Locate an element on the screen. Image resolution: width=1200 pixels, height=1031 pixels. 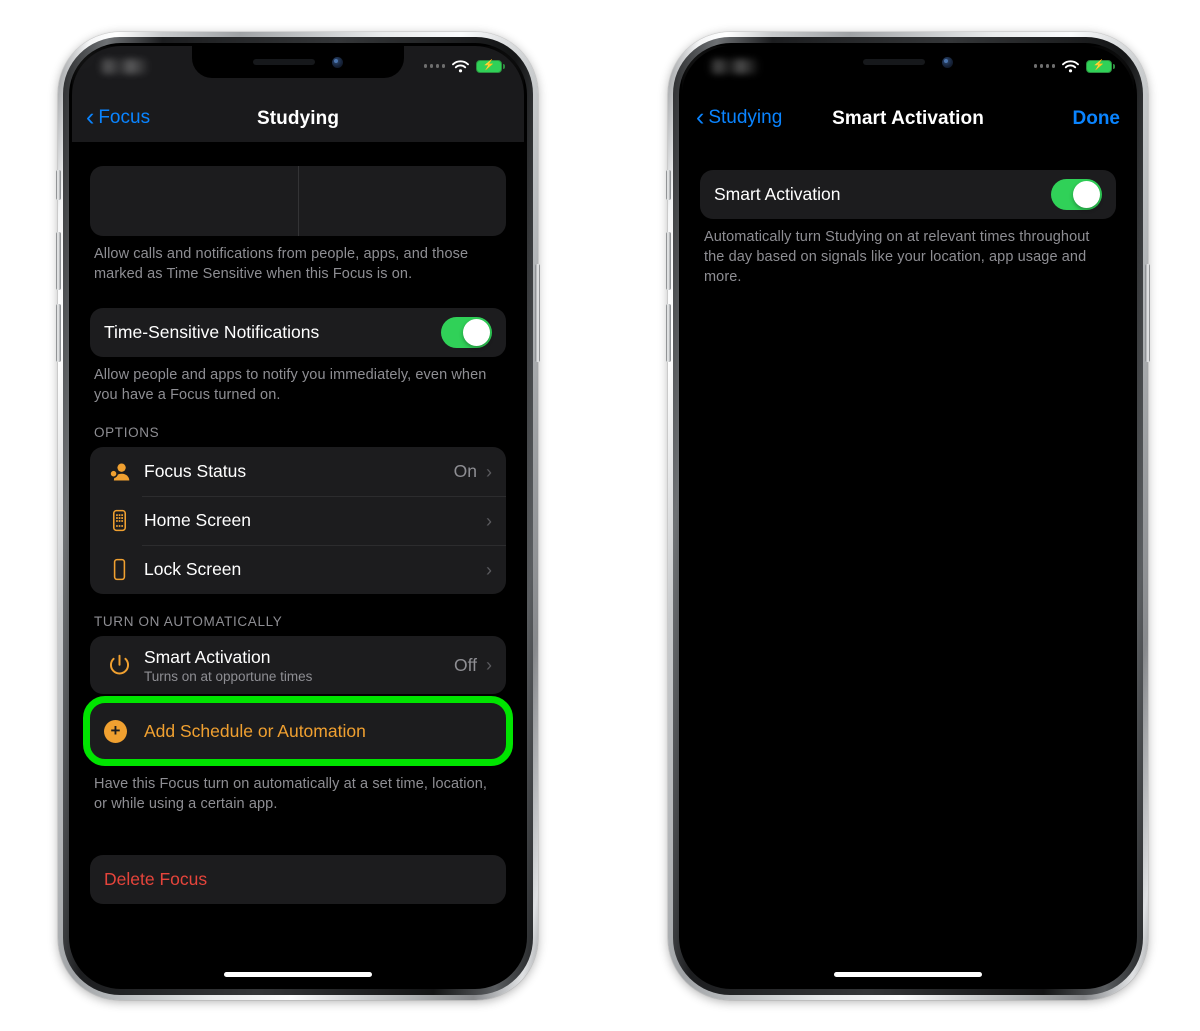
plus-circle-icon: + is located at coordinates (115, 731).